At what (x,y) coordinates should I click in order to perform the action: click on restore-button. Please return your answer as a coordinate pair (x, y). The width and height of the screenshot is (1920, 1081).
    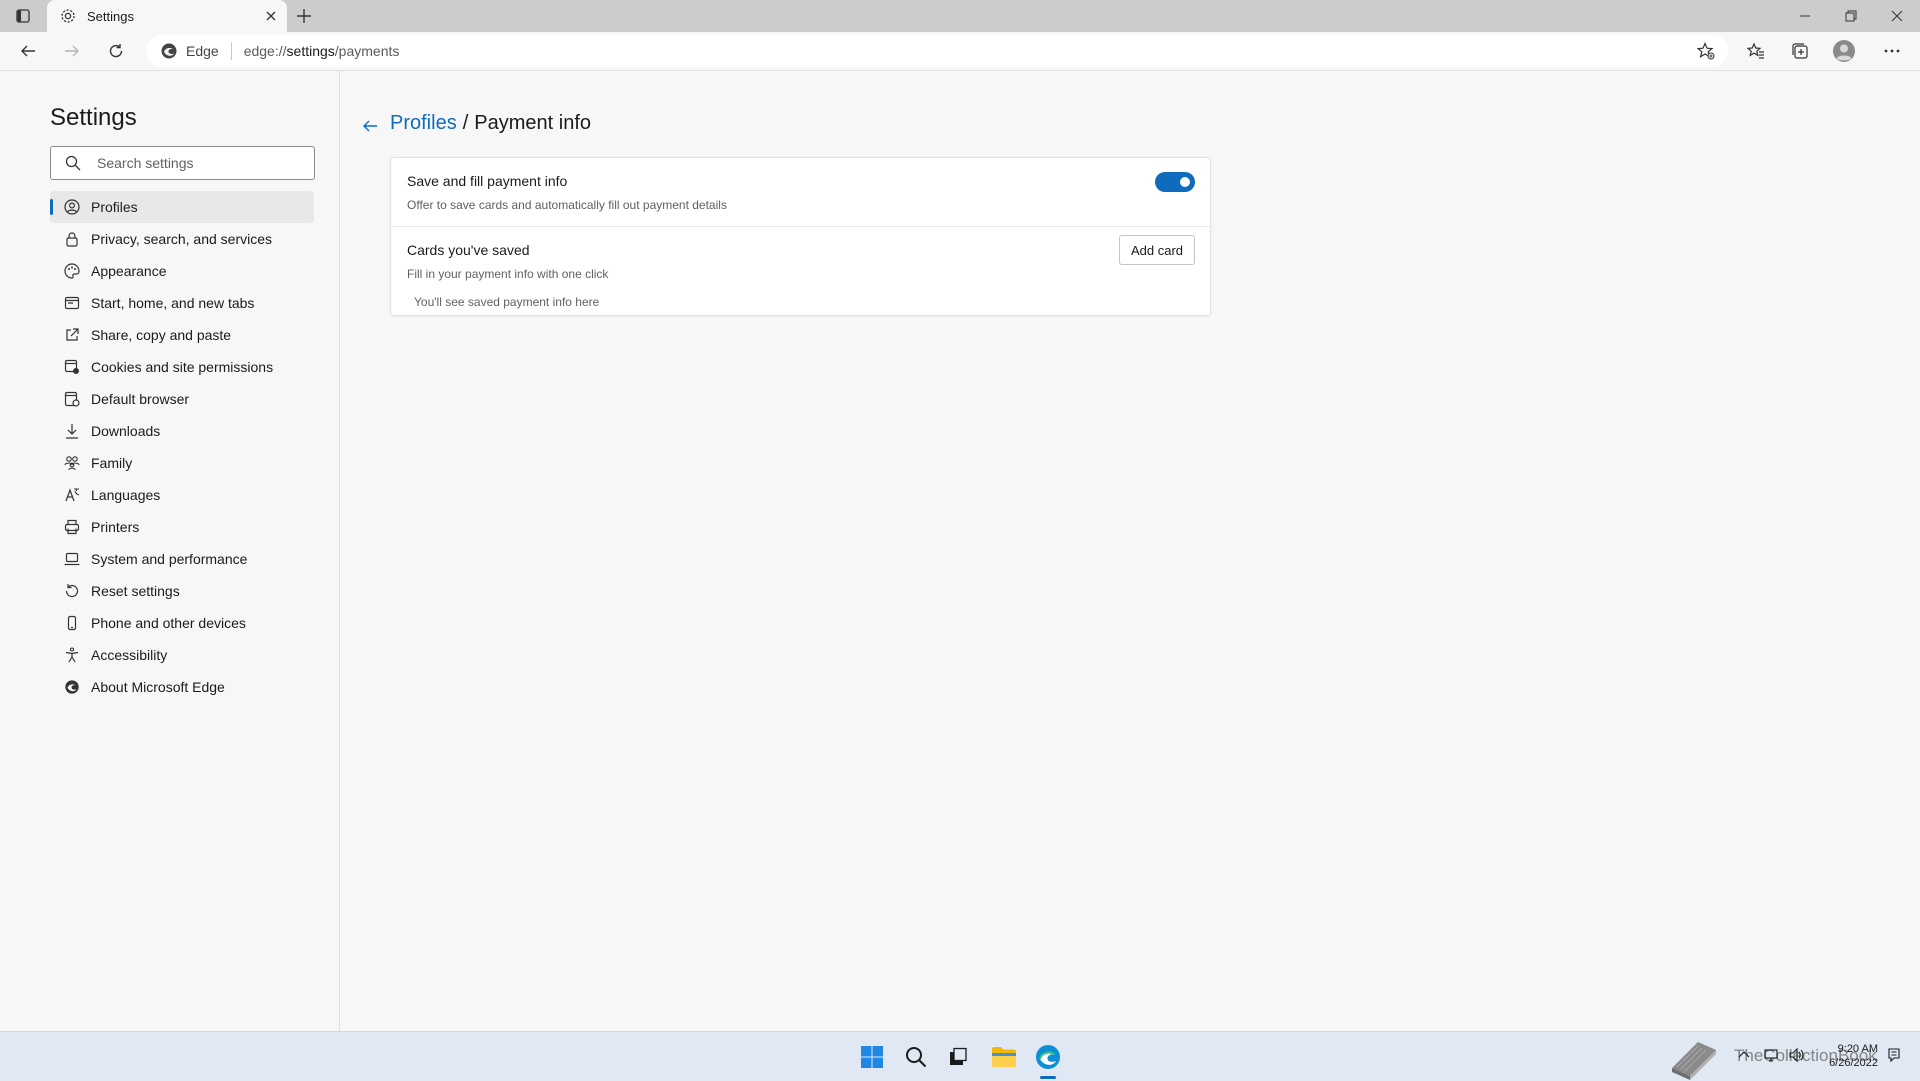
    Looking at the image, I should click on (1851, 16).